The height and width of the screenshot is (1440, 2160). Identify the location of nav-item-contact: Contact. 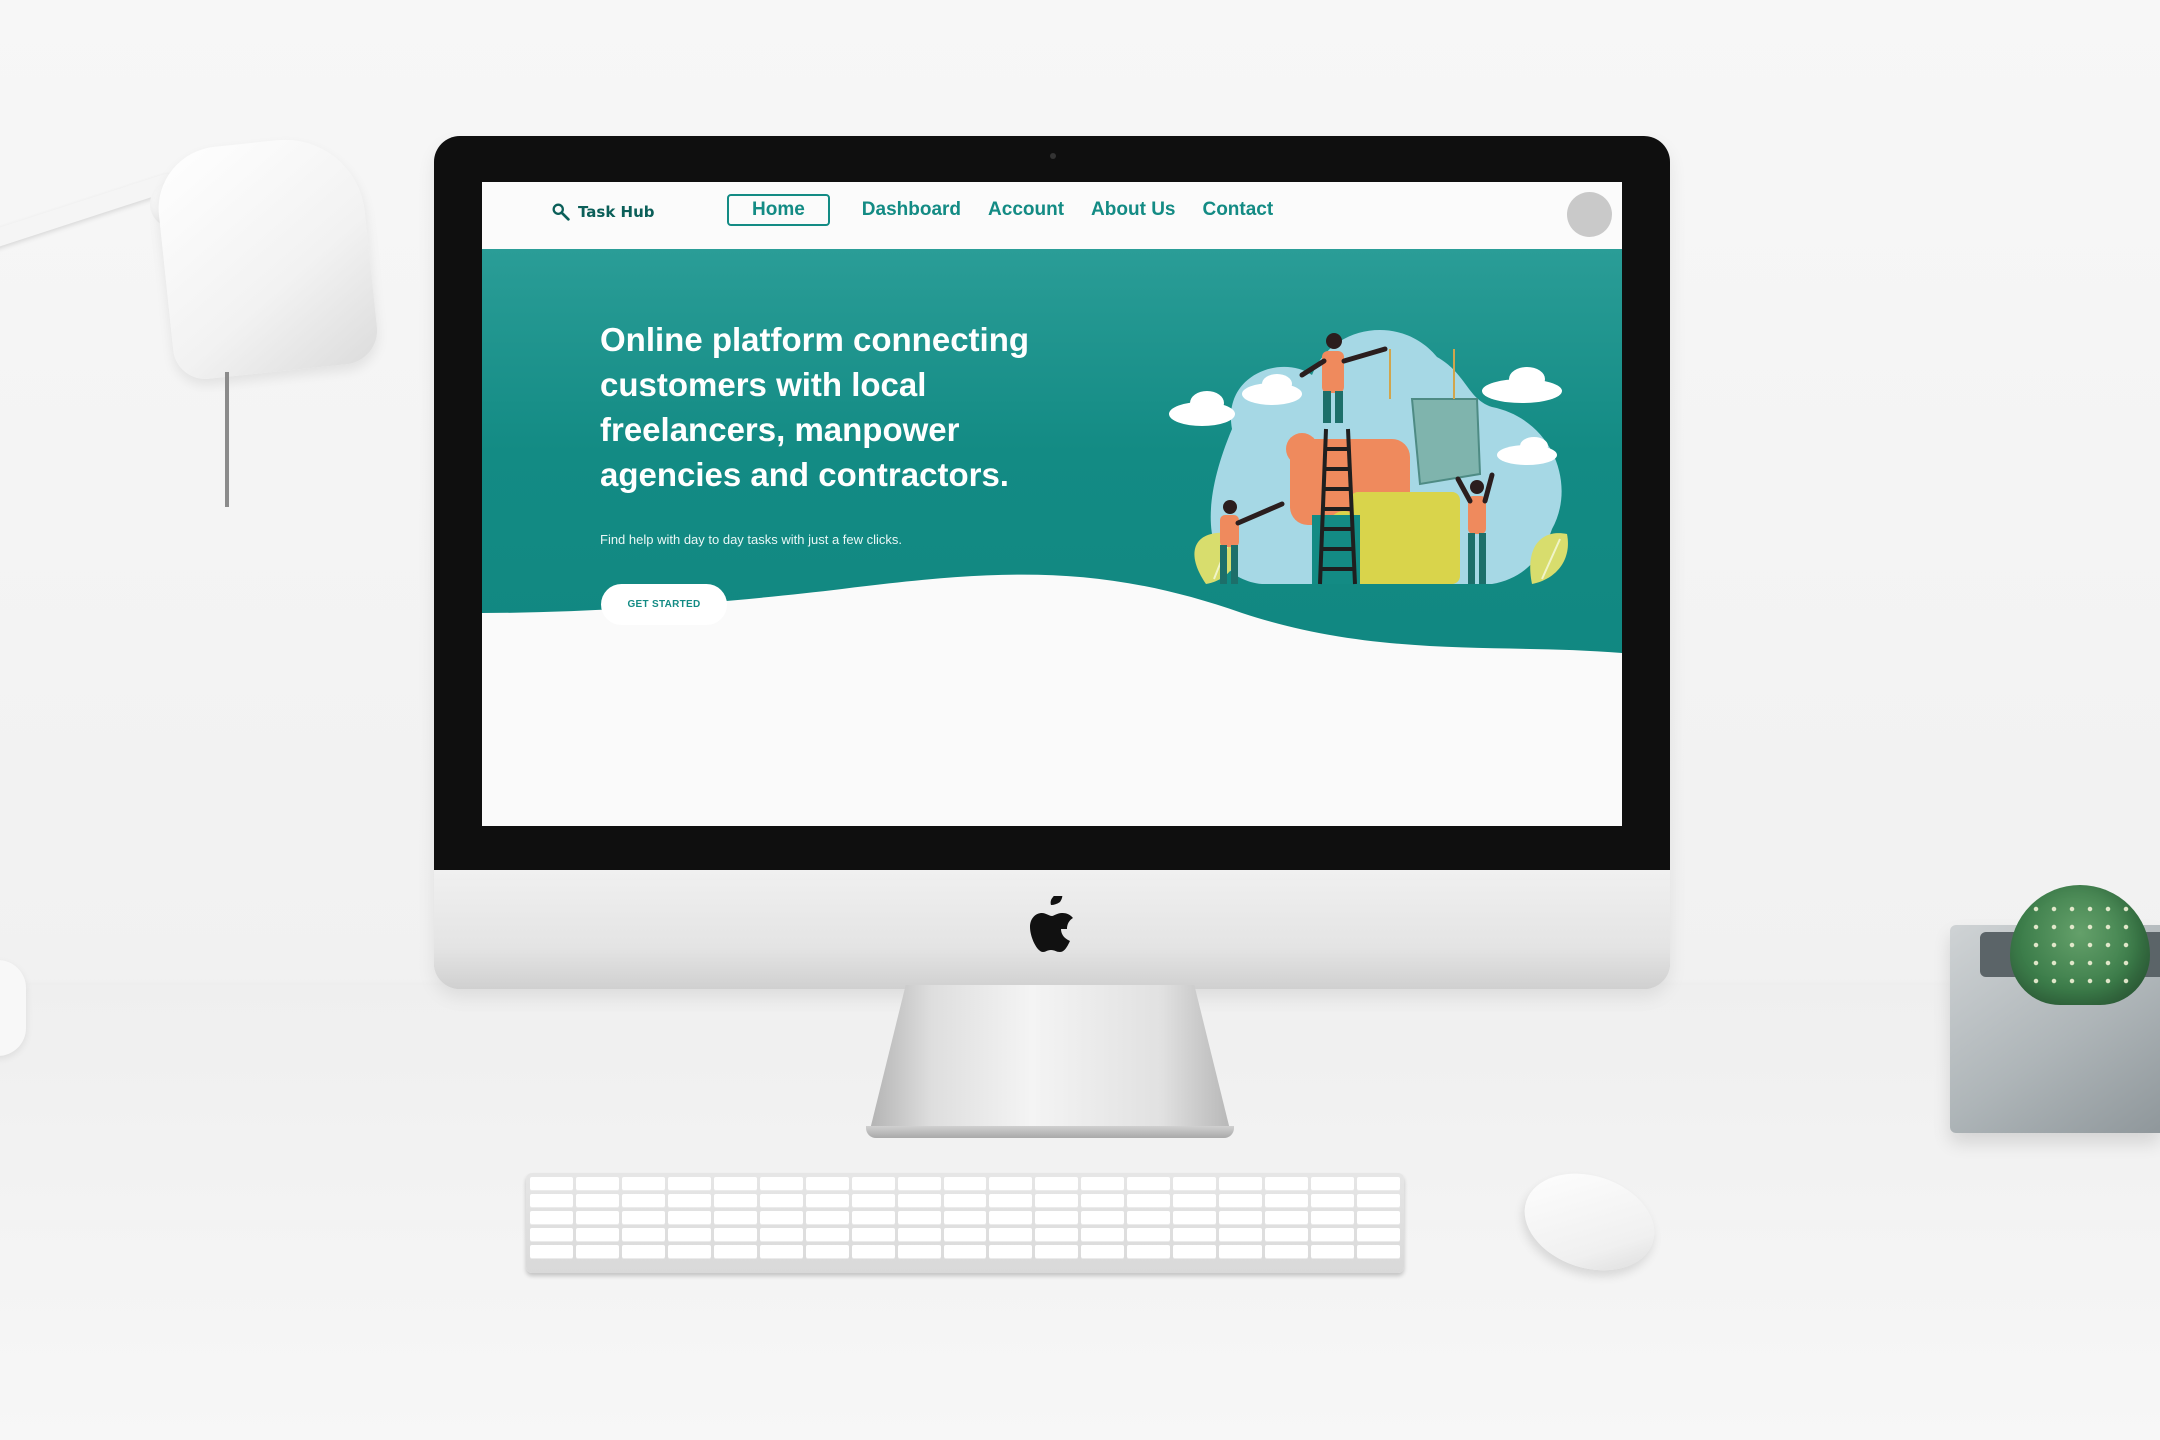
(1237, 210).